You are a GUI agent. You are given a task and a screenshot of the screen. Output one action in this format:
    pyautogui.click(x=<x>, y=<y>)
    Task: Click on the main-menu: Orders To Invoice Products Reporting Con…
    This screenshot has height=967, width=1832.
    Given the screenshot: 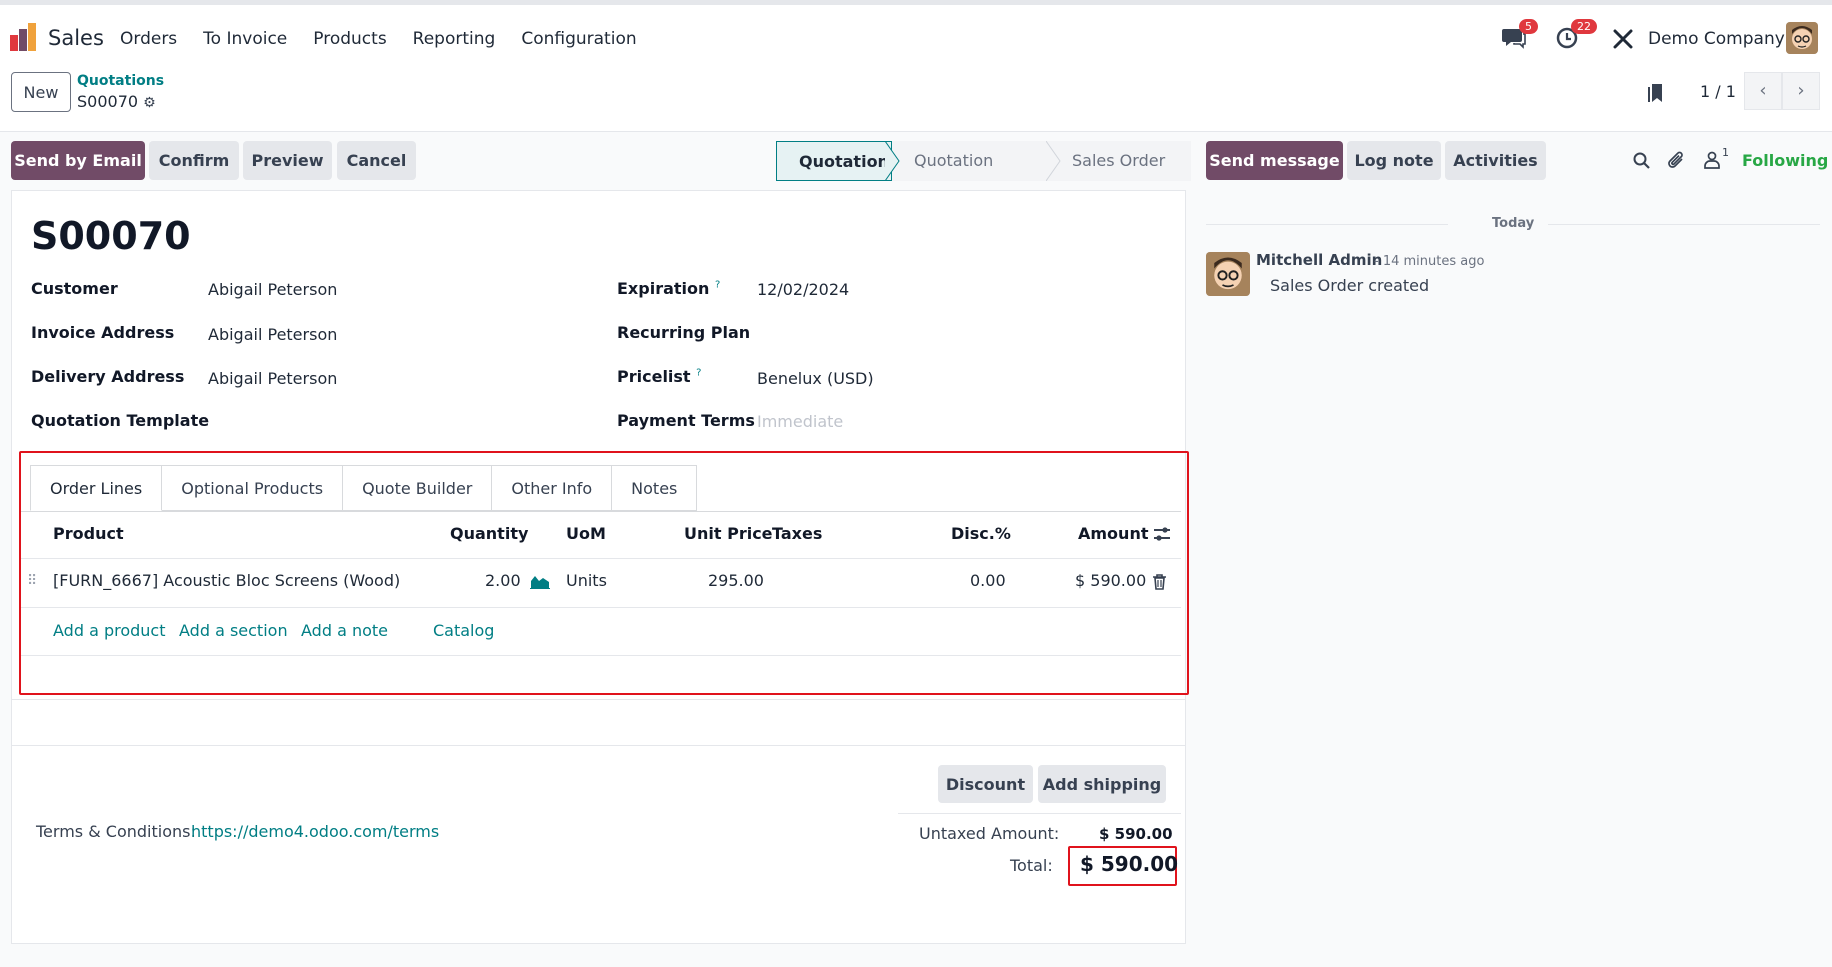 What is the action you would take?
    pyautogui.click(x=378, y=39)
    